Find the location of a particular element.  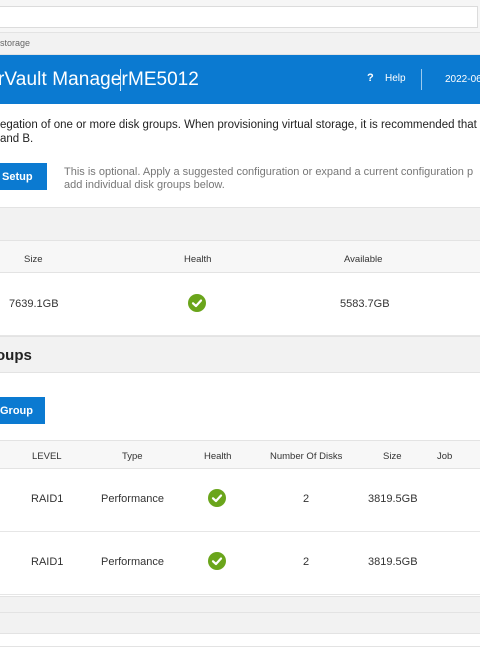

question-icon: ? is located at coordinates (370, 78).